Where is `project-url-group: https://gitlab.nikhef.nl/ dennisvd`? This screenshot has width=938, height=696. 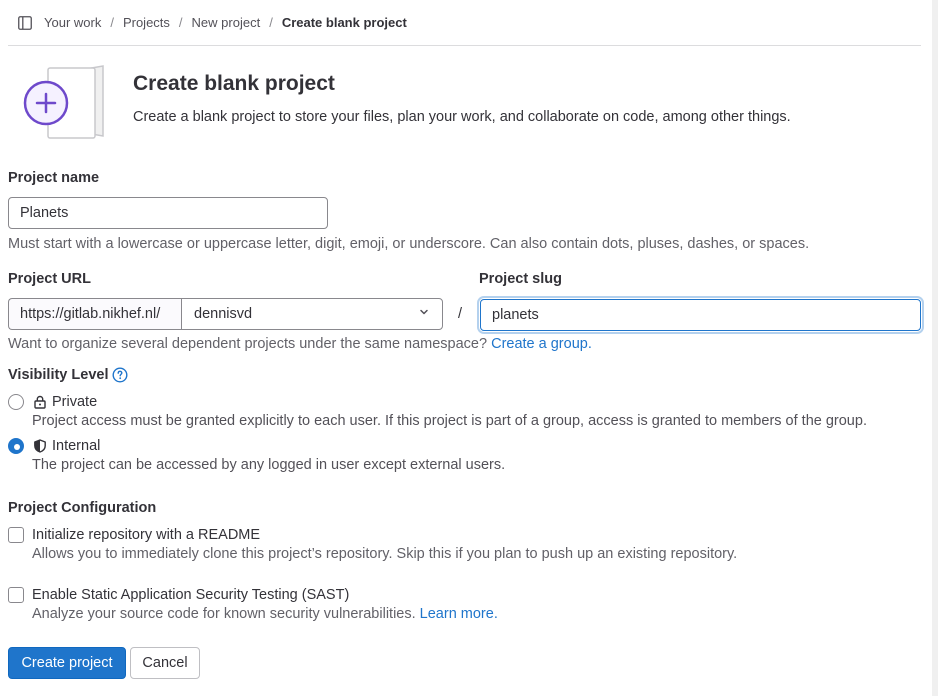
project-url-group: https://gitlab.nikhef.nl/ dennisvd is located at coordinates (225, 314).